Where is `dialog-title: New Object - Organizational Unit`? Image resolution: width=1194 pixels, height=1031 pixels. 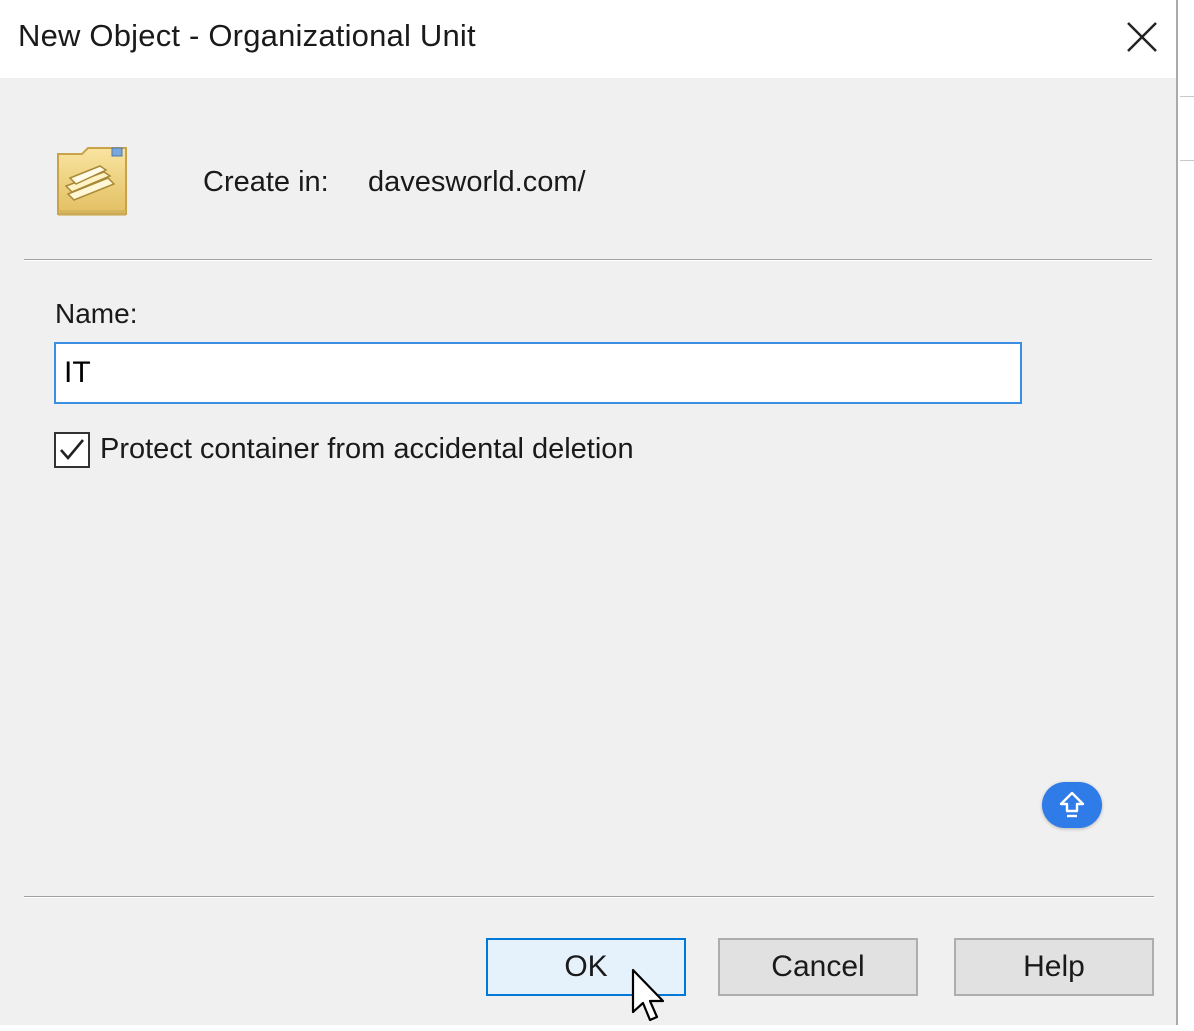 dialog-title: New Object - Organizational Unit is located at coordinates (247, 35).